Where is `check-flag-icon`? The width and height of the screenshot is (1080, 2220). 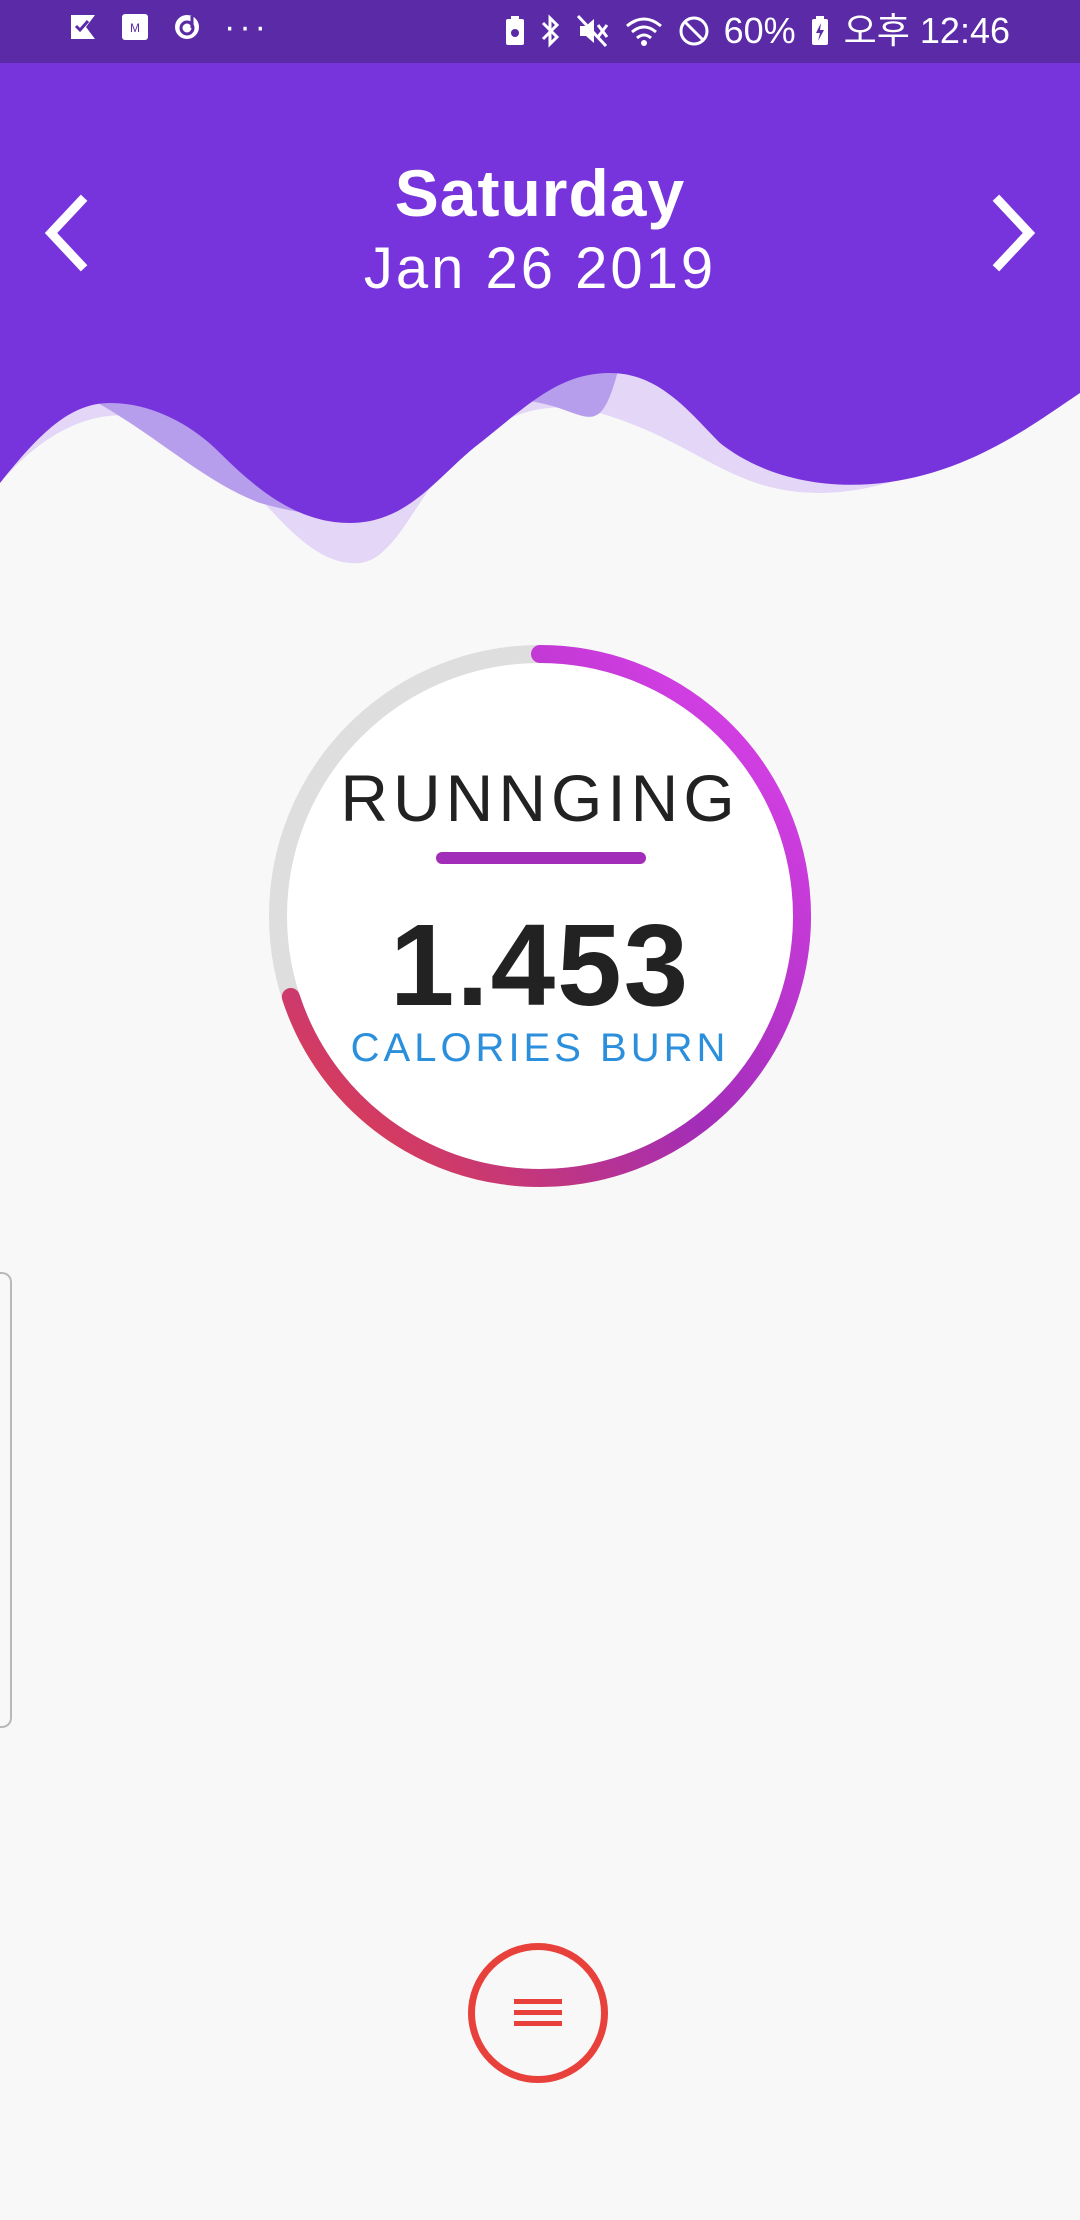
check-flag-icon is located at coordinates (83, 27).